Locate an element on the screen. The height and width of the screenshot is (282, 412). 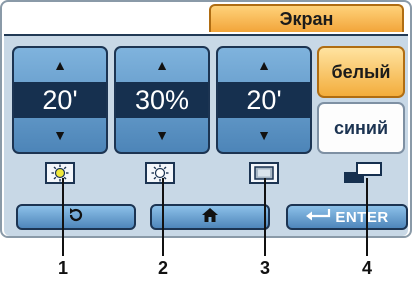
callout-number: 1 is located at coordinates (62, 268).